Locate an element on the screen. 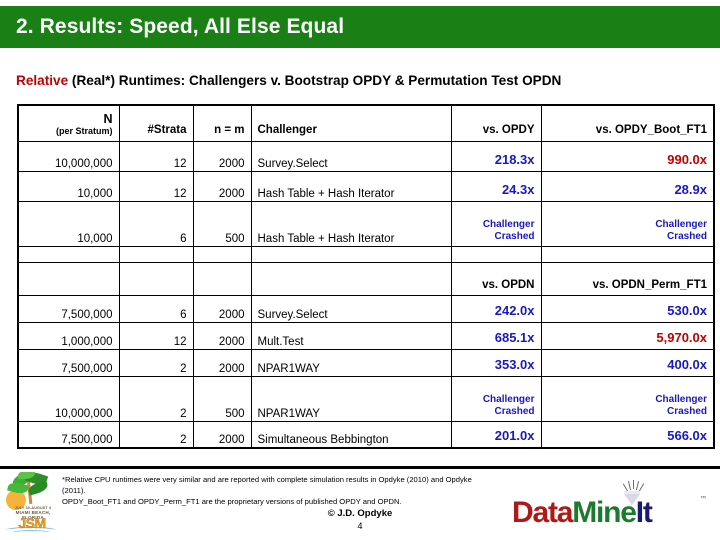  cell-vs-opdy-boot: 990.0x is located at coordinates (627, 156).